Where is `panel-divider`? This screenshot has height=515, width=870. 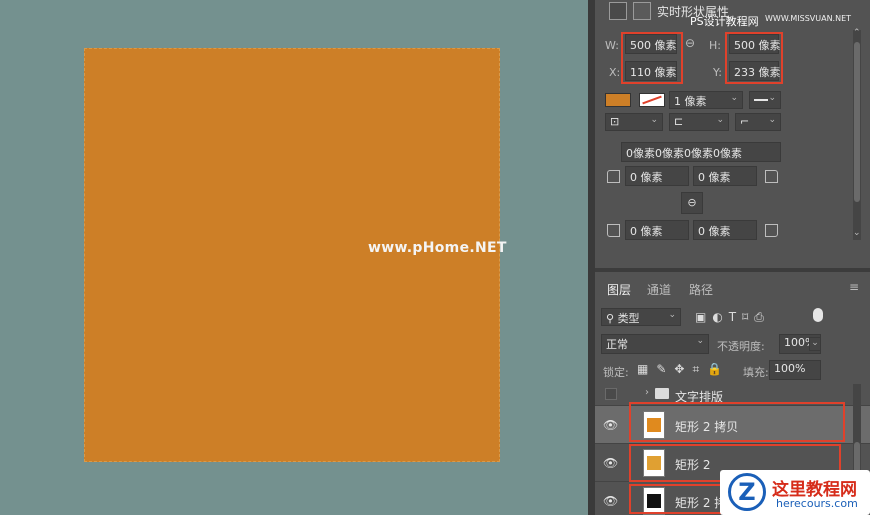
panel-divider is located at coordinates (591, 257).